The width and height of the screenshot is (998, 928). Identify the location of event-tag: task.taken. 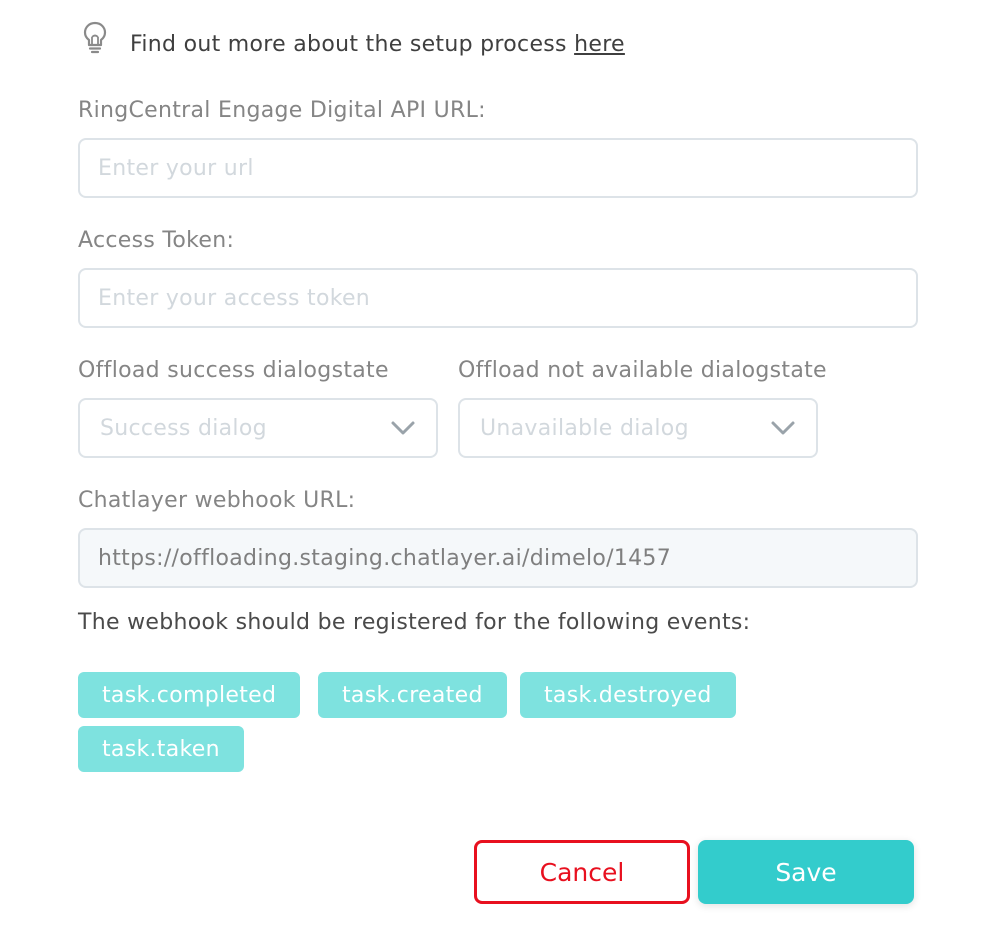
(161, 749).